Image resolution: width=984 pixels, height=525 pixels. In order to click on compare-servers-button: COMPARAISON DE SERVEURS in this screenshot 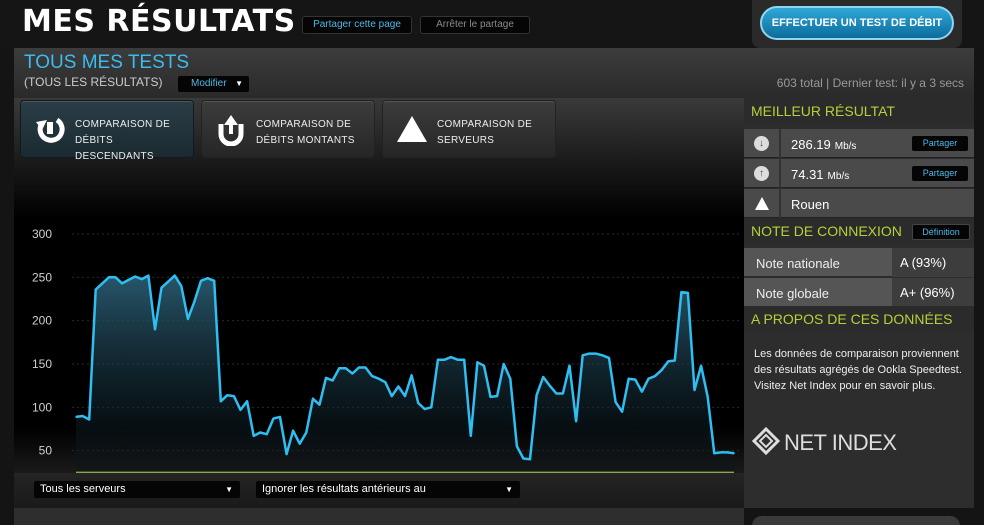, I will do `click(469, 129)`.